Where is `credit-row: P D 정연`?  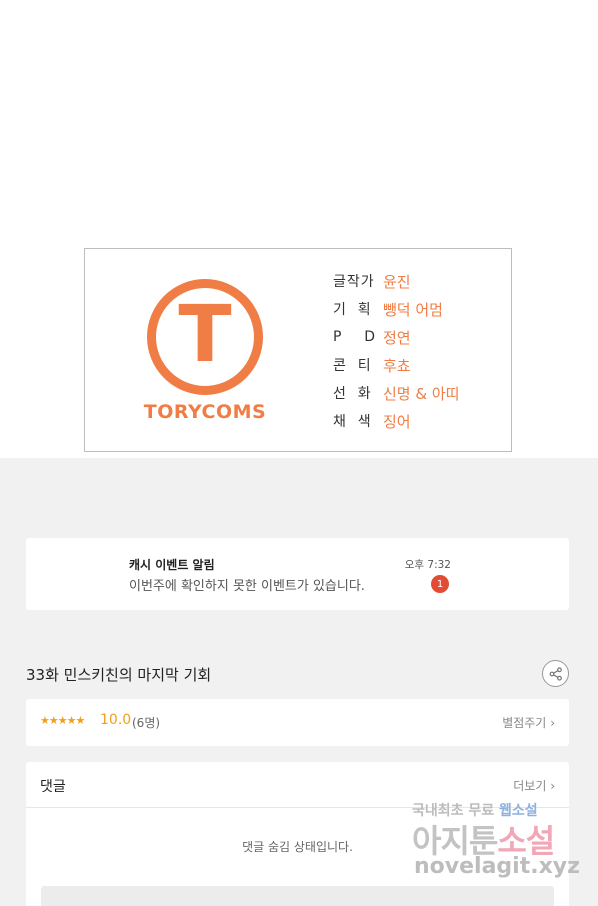 credit-row: P D 정연 is located at coordinates (396, 337).